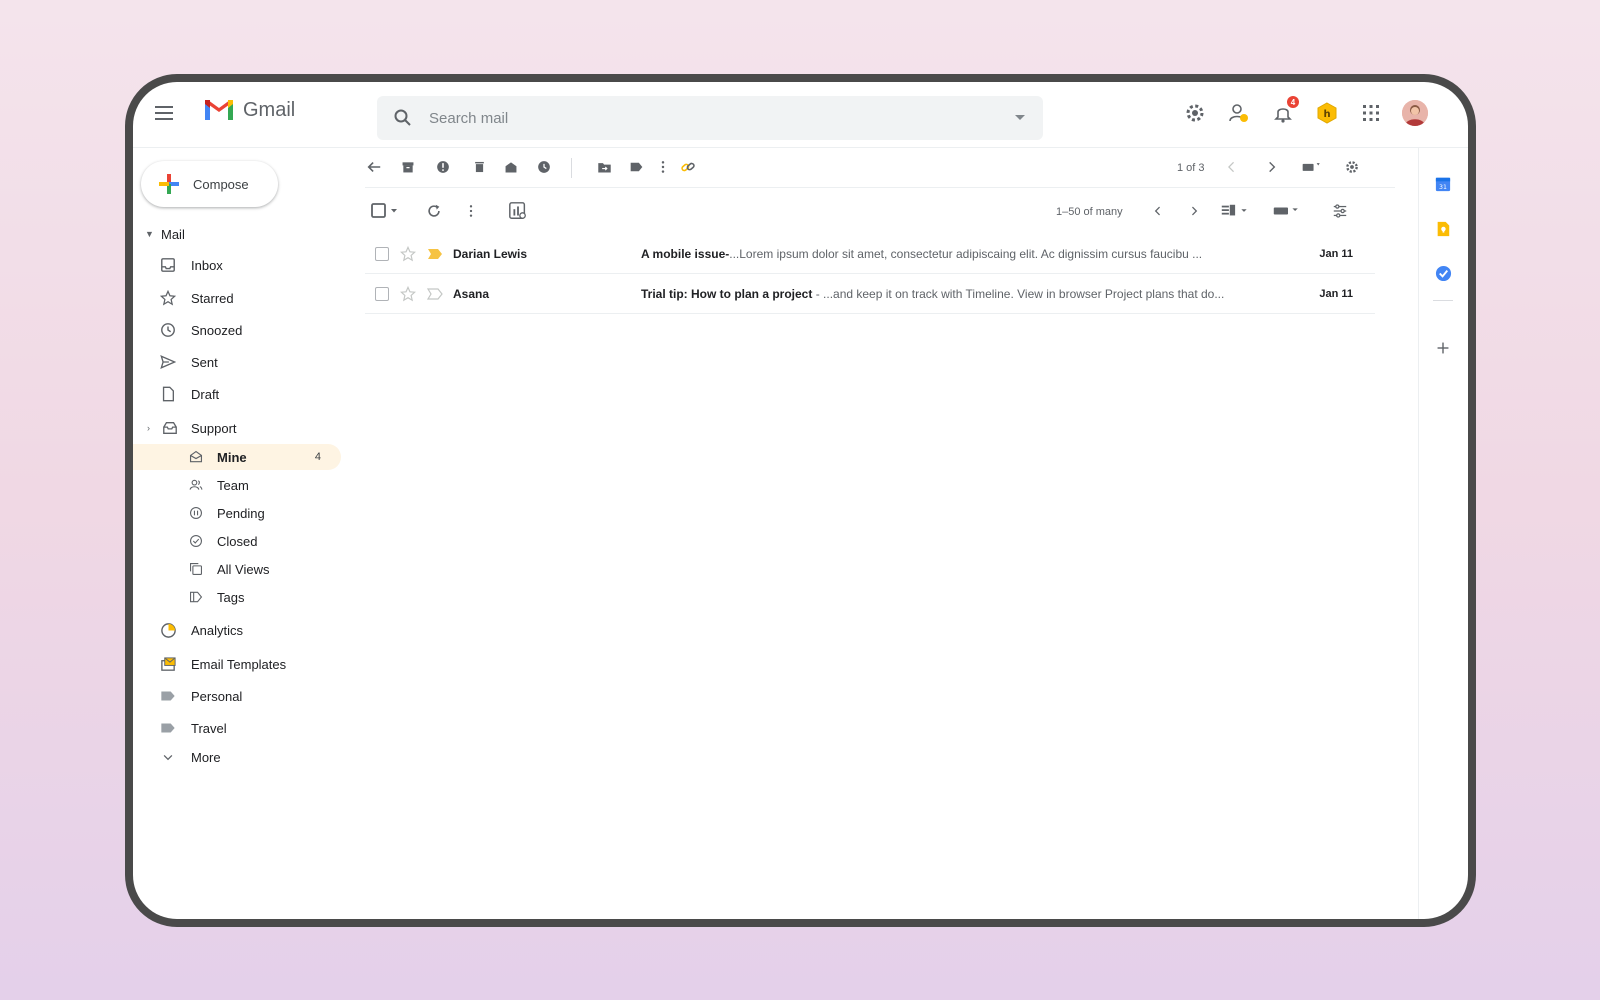 The height and width of the screenshot is (1000, 1600). I want to click on sidebar-label: Personal, so click(217, 696).